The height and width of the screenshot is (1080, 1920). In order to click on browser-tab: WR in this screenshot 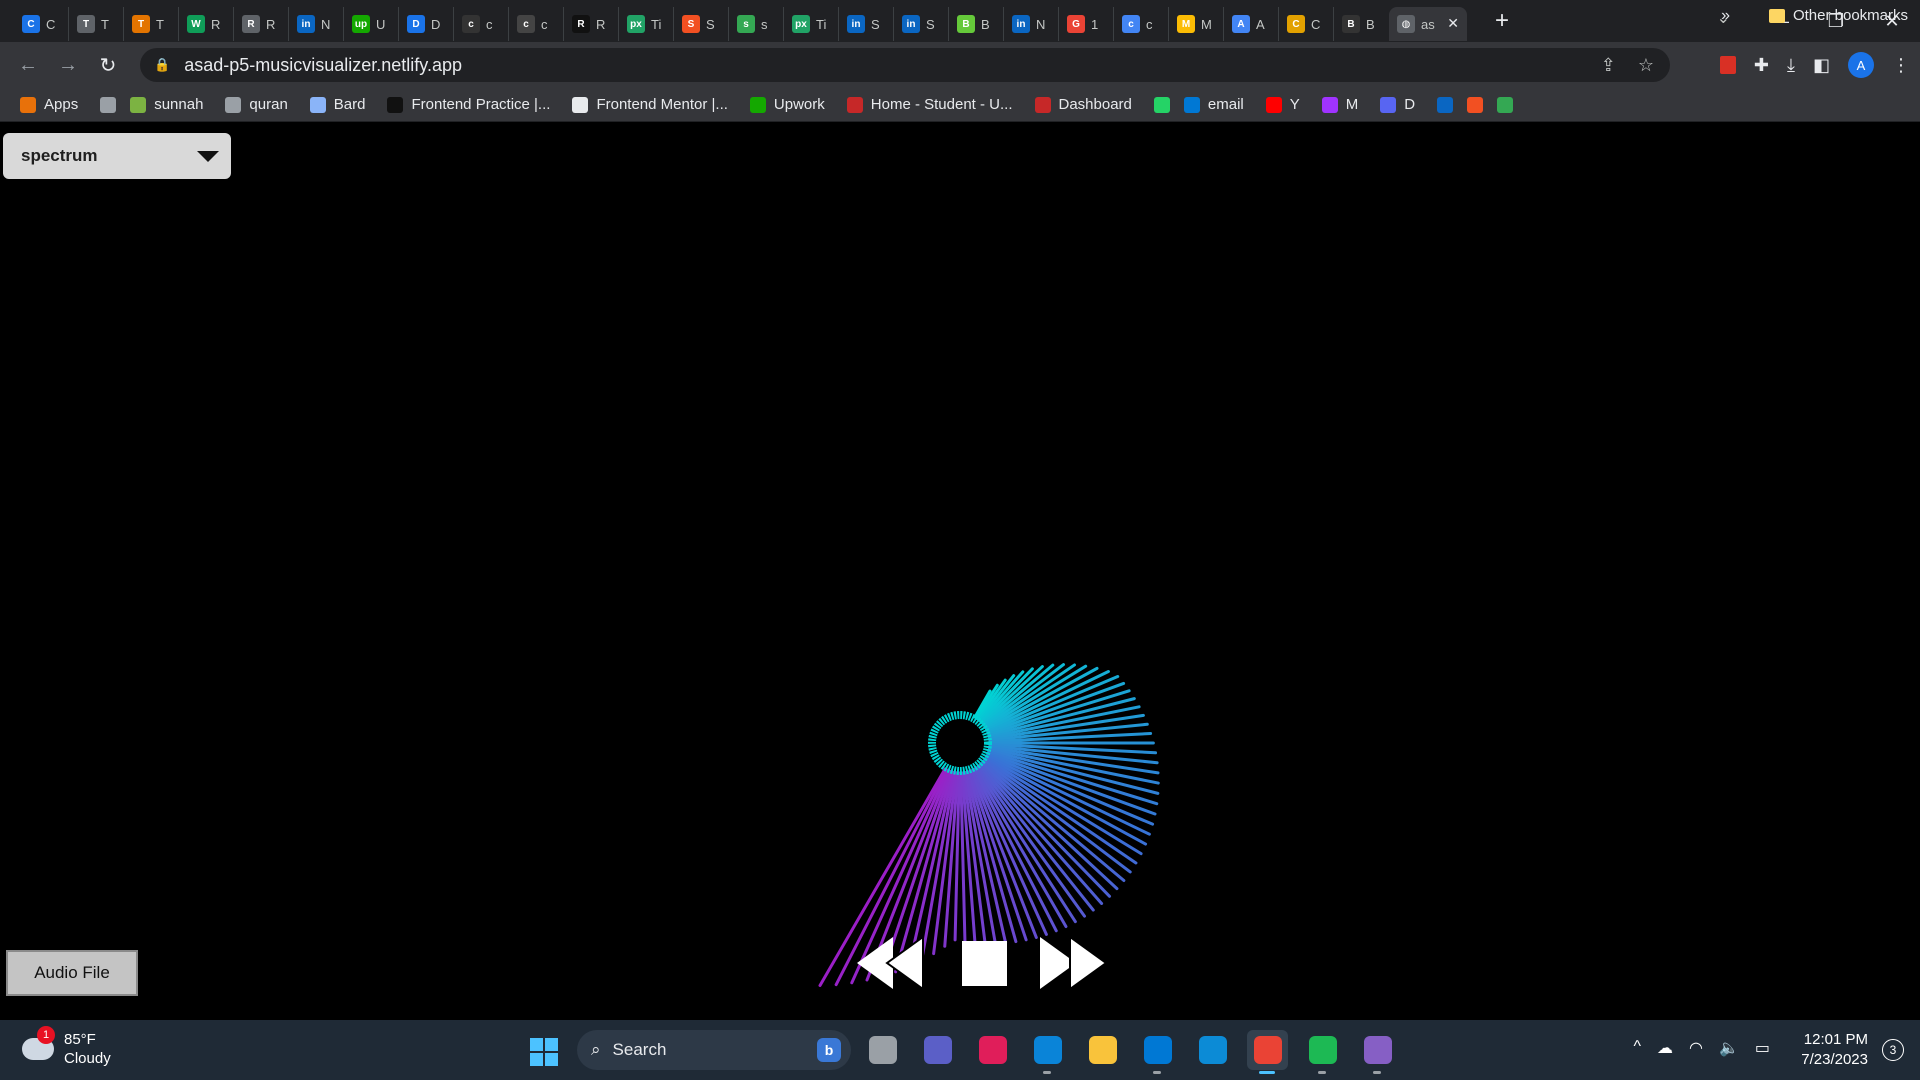, I will do `click(206, 24)`.